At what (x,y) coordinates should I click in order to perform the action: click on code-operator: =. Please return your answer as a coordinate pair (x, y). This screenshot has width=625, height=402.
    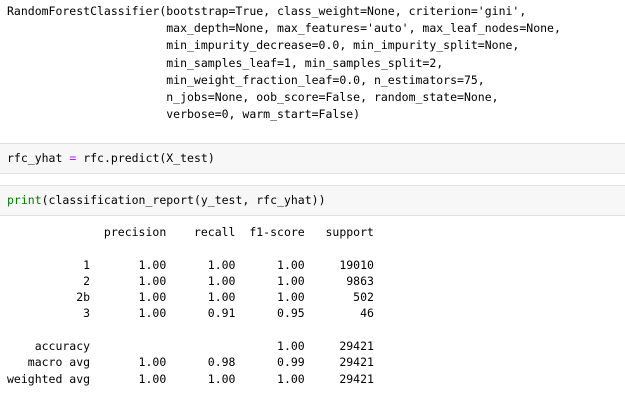
    Looking at the image, I should click on (73, 158).